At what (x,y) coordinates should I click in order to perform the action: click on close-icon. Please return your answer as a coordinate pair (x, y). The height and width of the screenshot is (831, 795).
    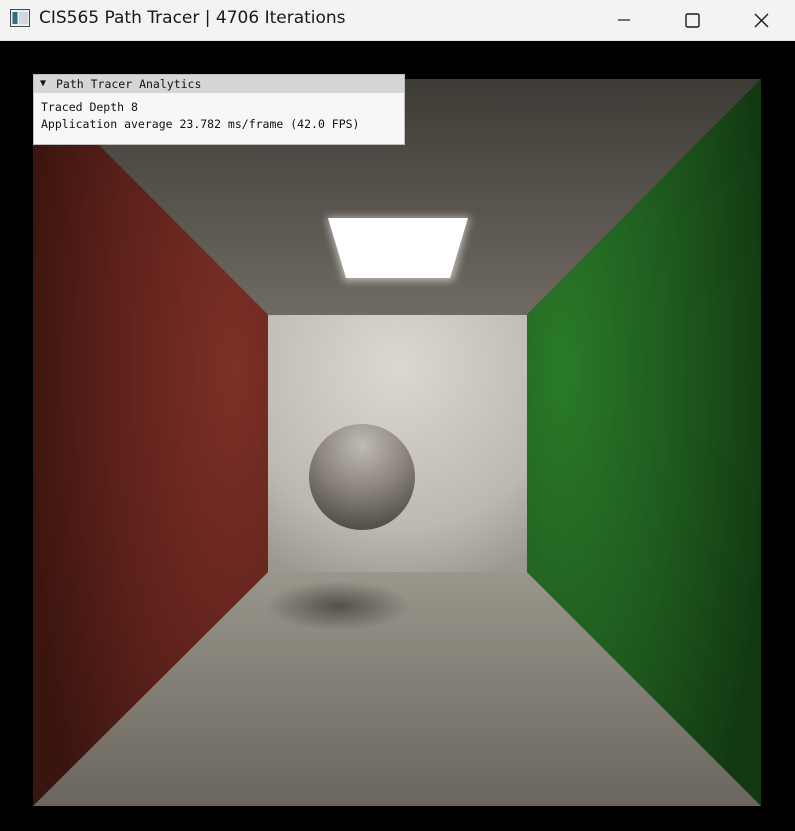
    Looking at the image, I should click on (761, 20).